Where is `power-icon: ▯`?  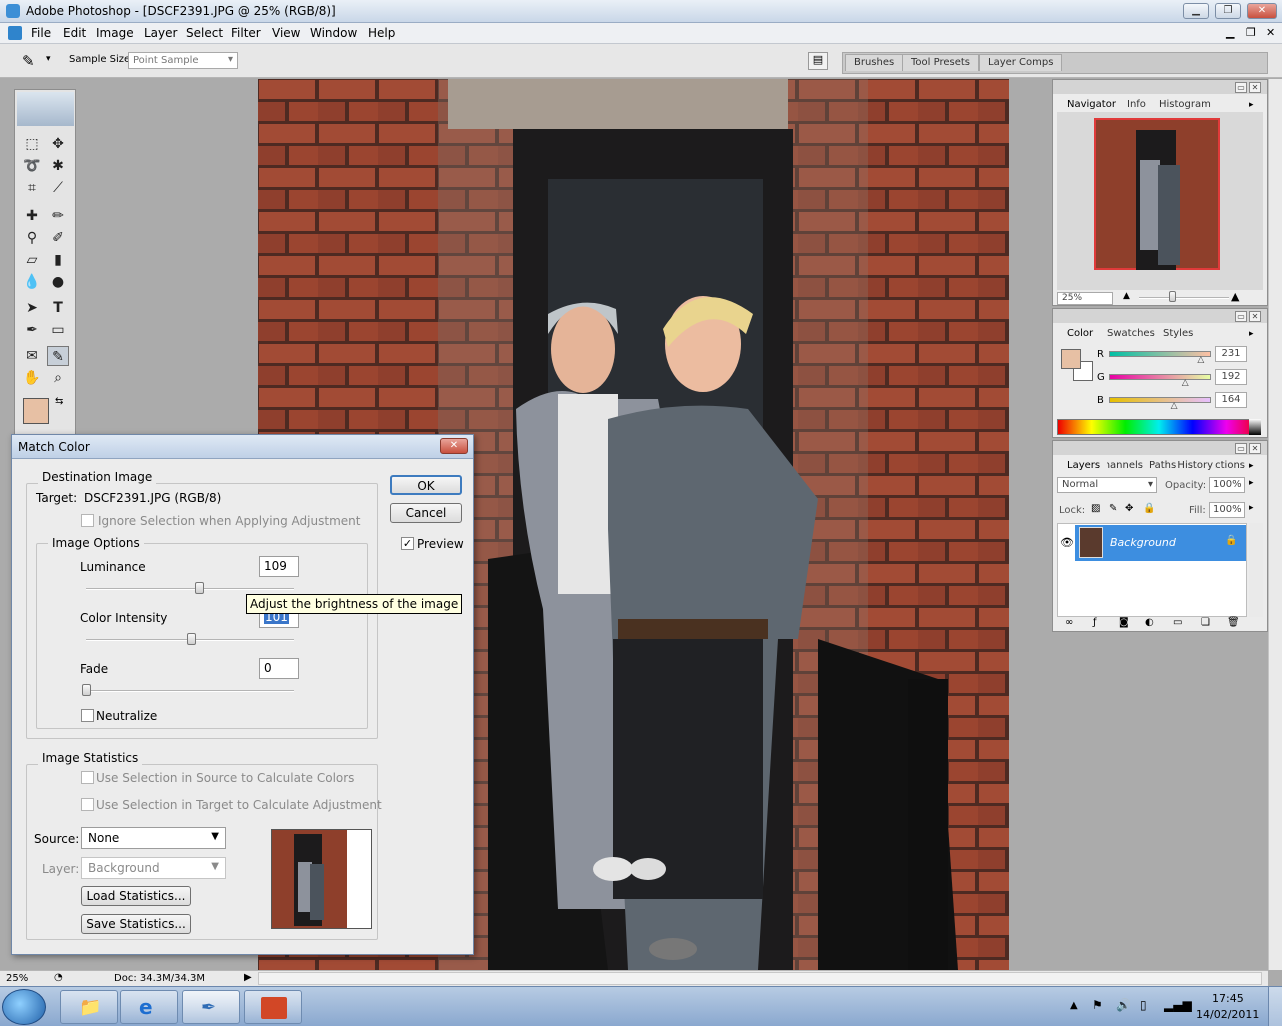
power-icon: ▯ is located at coordinates (1143, 1005).